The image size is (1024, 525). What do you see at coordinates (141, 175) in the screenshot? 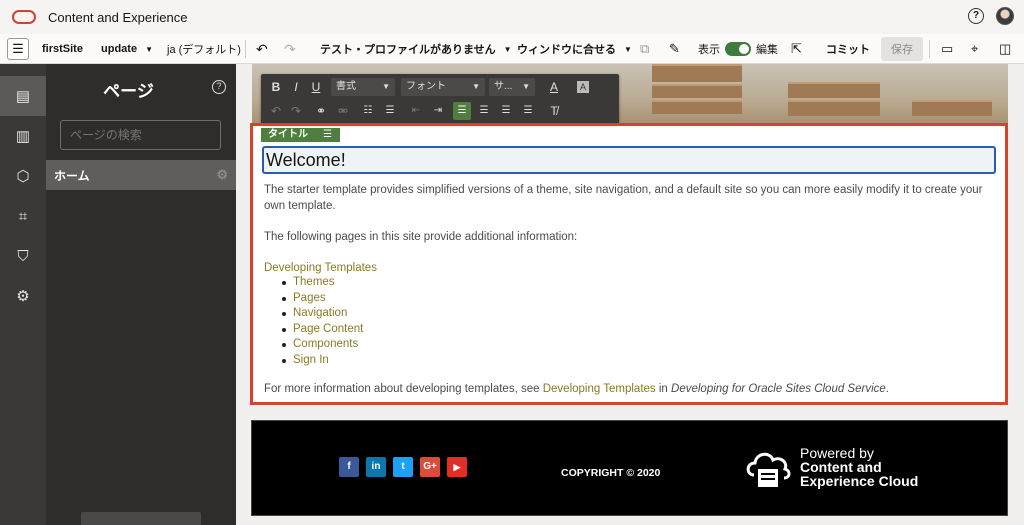
I see `page-item-home: ホーム ⚙` at bounding box center [141, 175].